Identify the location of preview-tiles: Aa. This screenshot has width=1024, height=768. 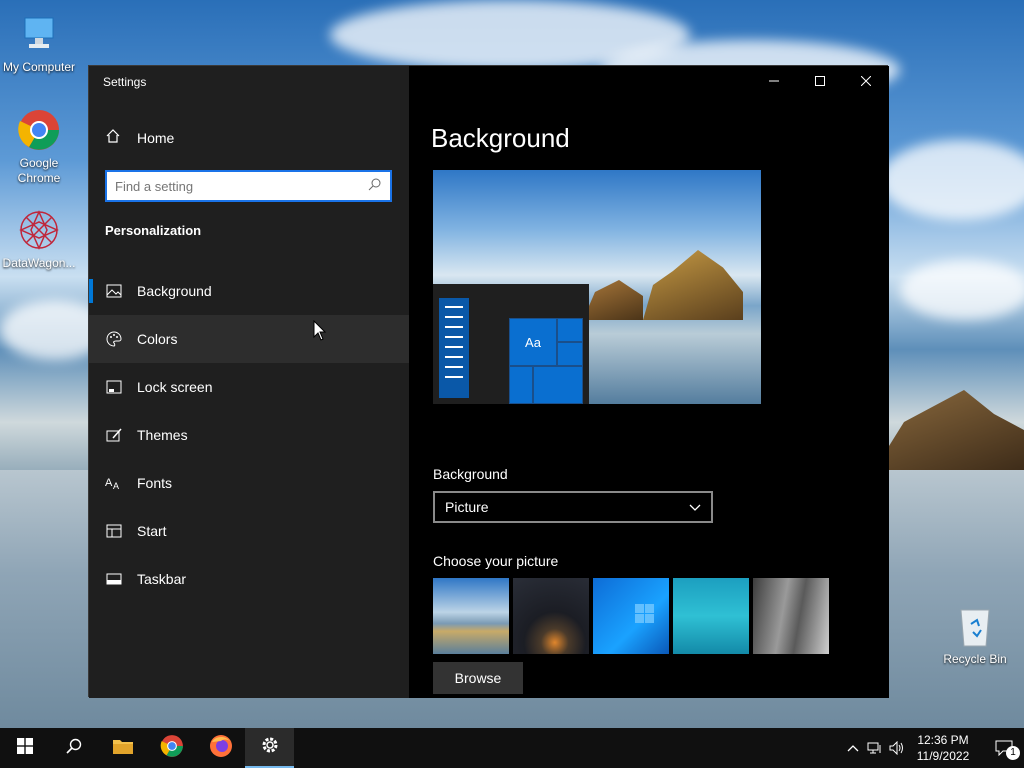
(546, 361).